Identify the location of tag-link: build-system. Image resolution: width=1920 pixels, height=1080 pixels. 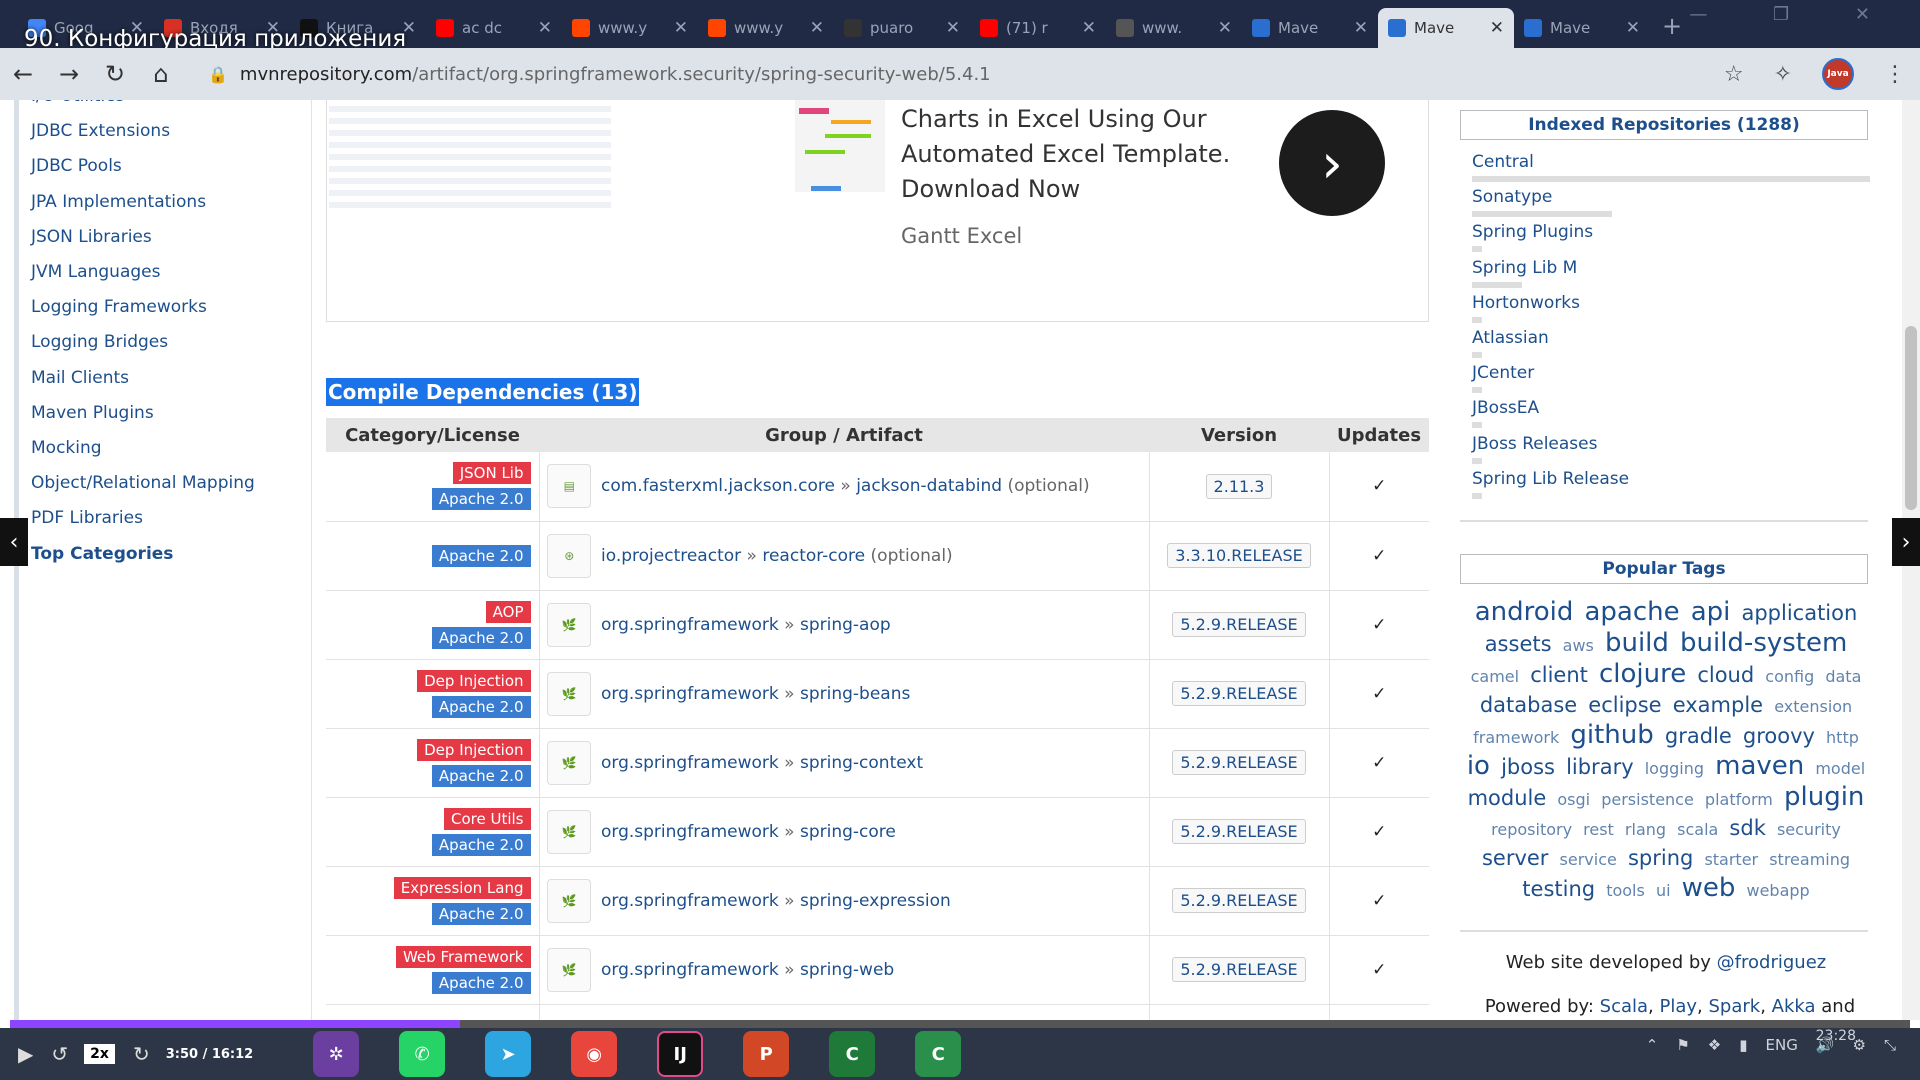
(1763, 643).